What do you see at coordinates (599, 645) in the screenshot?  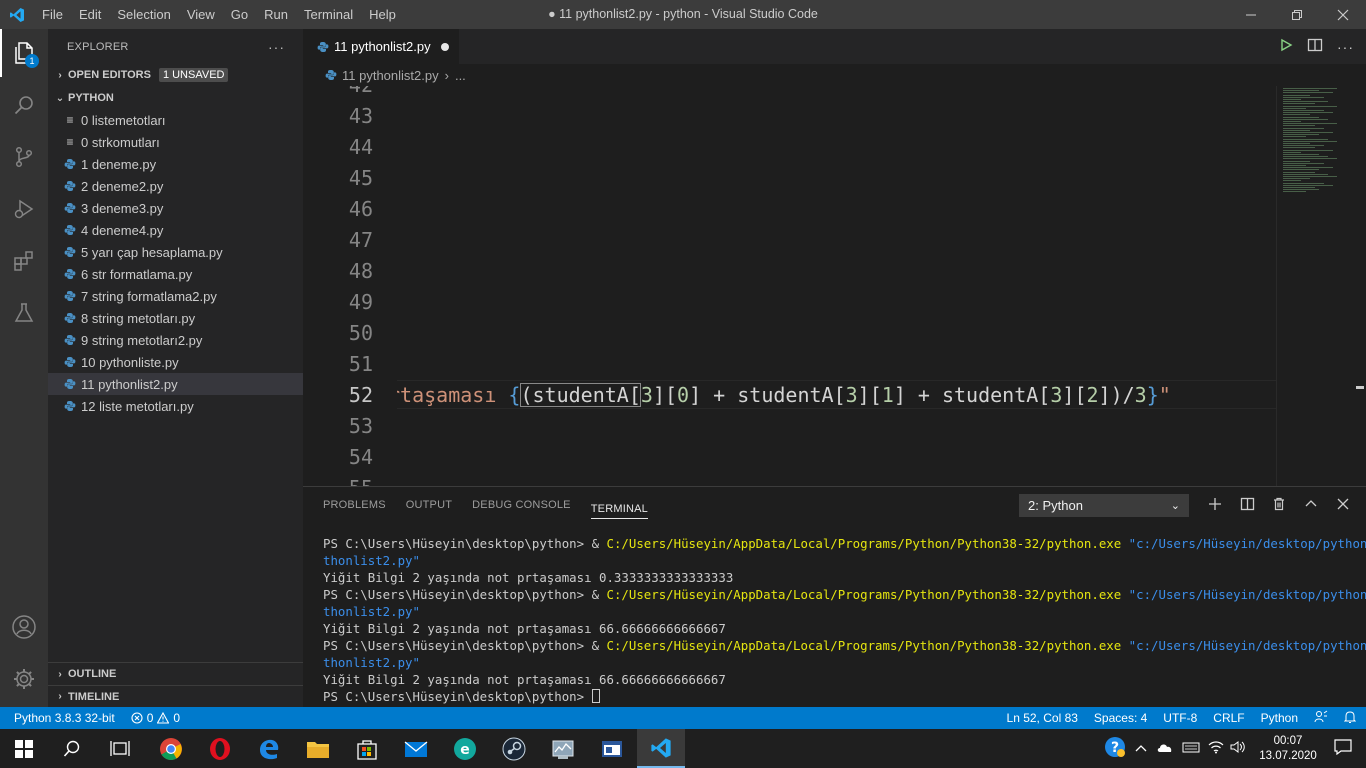 I see `terminal-amp: &` at bounding box center [599, 645].